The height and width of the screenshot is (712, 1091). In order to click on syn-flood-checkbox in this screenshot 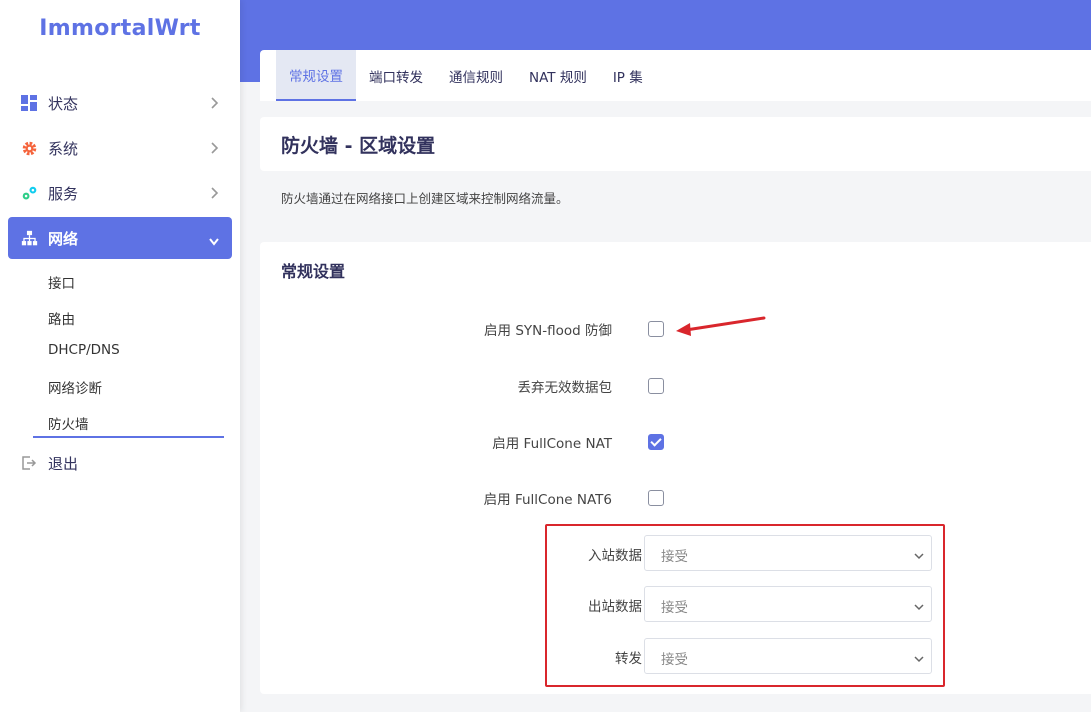, I will do `click(656, 329)`.